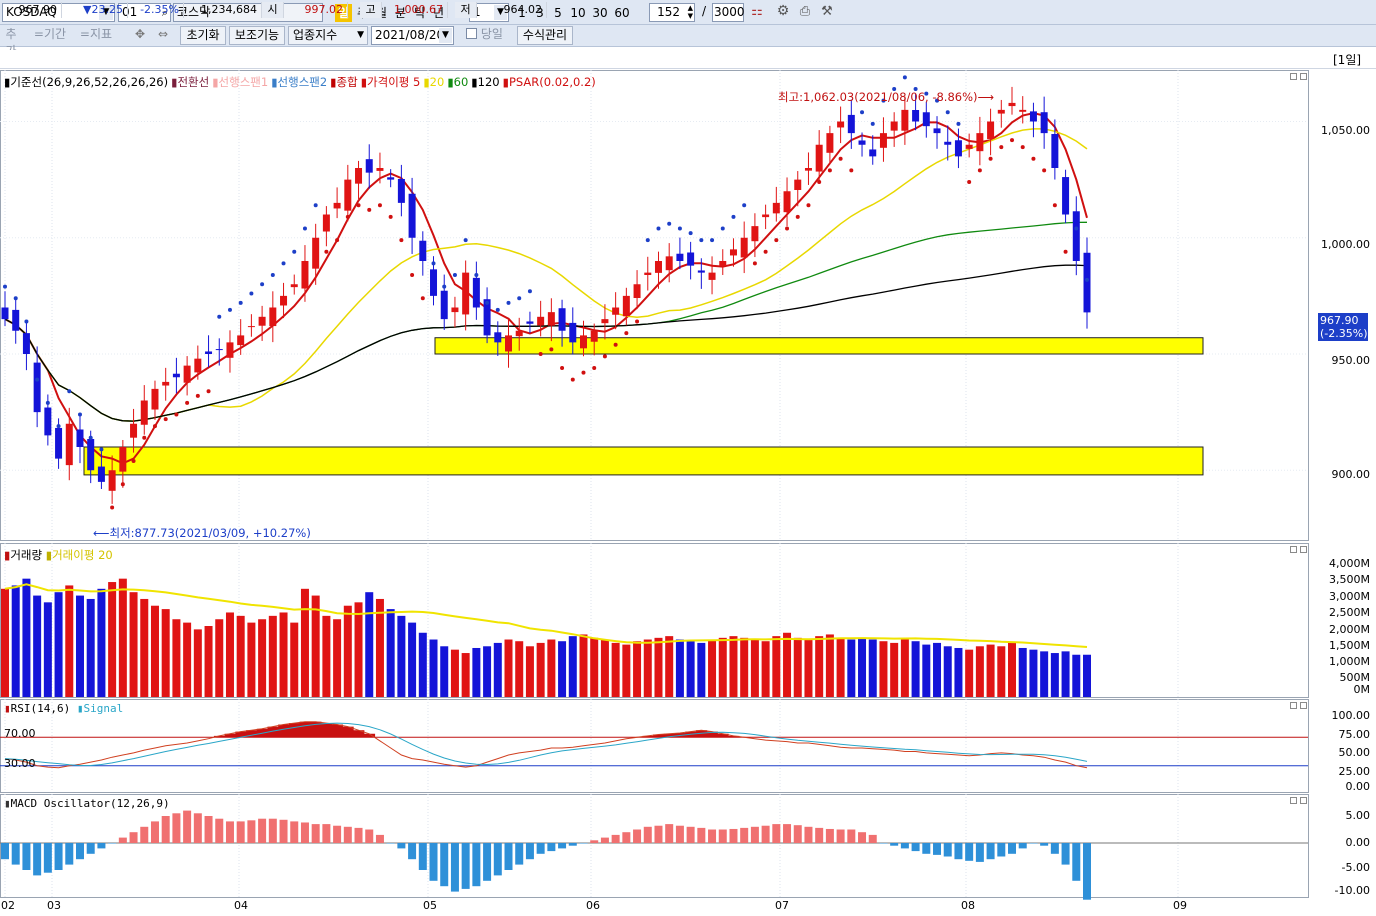 The height and width of the screenshot is (916, 1376). I want to click on month-tick-label: 04, so click(241, 905).